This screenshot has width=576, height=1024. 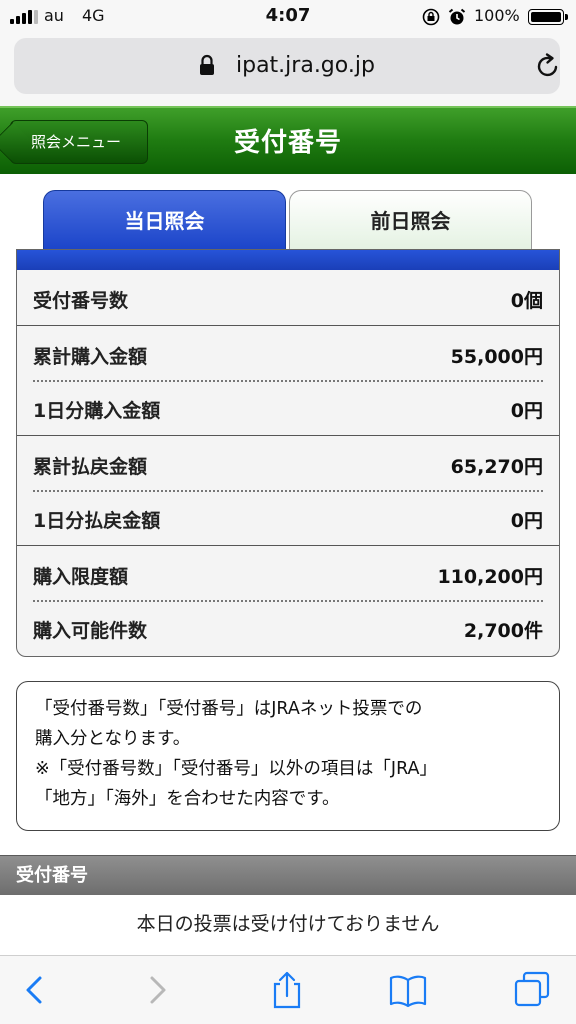 I want to click on table-row-daily-purchase: 1日分購入金額 0円, so click(x=288, y=407).